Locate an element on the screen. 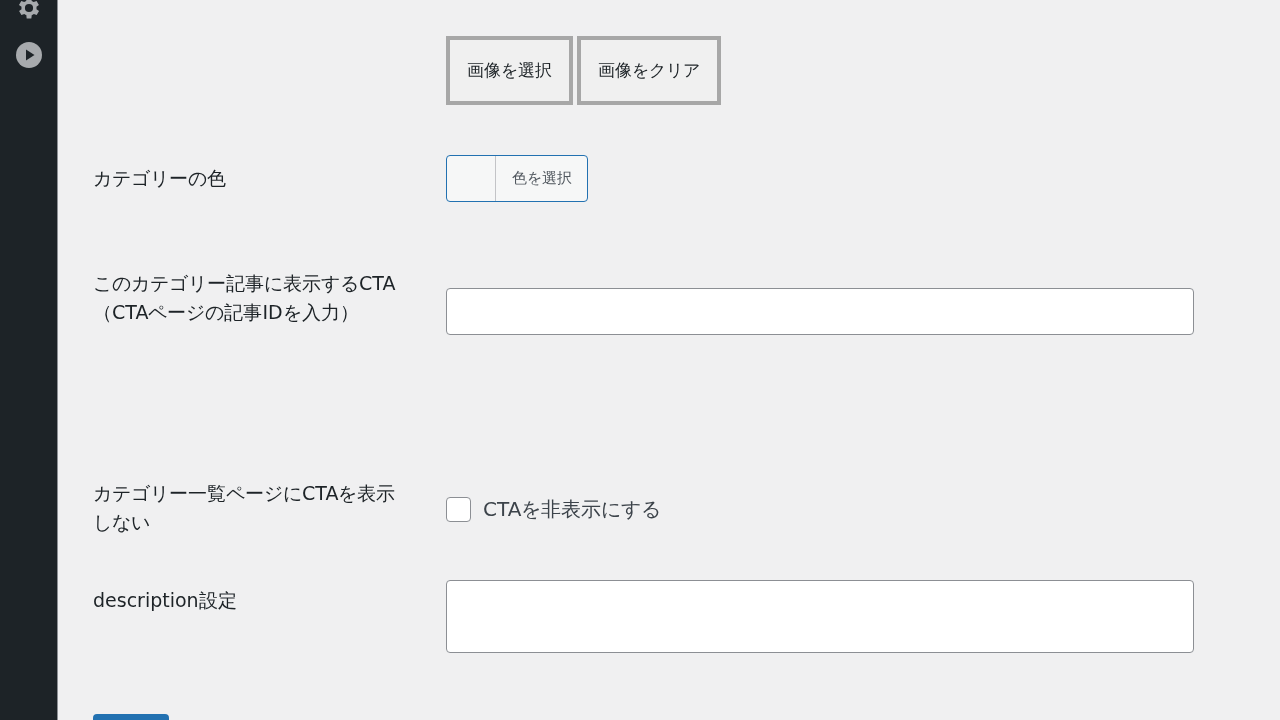 Image resolution: width=1280 pixels, height=720 pixels. field-label: description設定 is located at coordinates (165, 600).